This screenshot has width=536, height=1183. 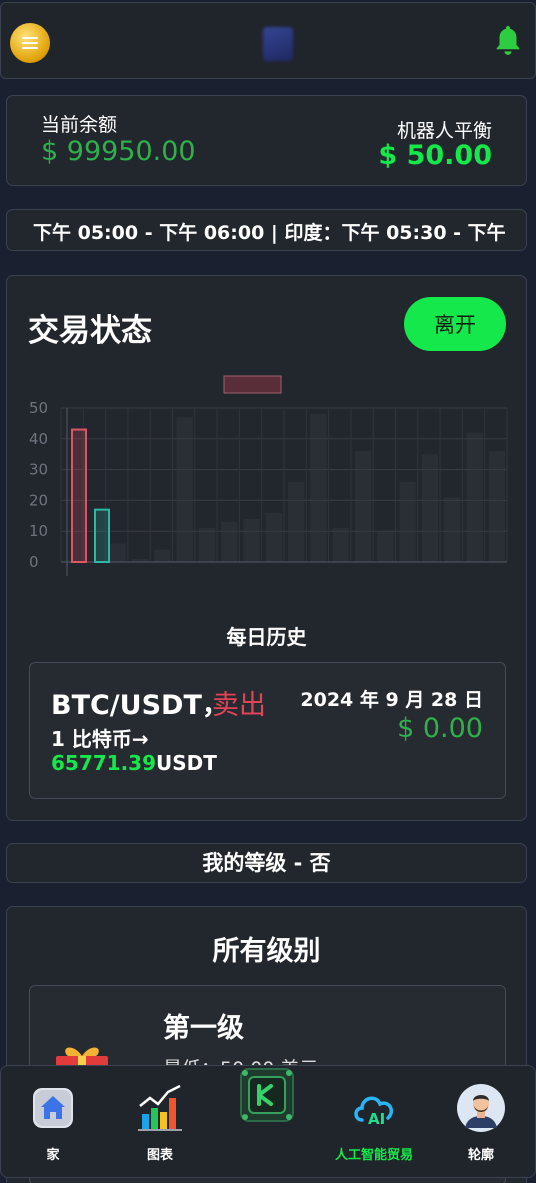 I want to click on nav-label-home: 家, so click(x=53, y=1155).